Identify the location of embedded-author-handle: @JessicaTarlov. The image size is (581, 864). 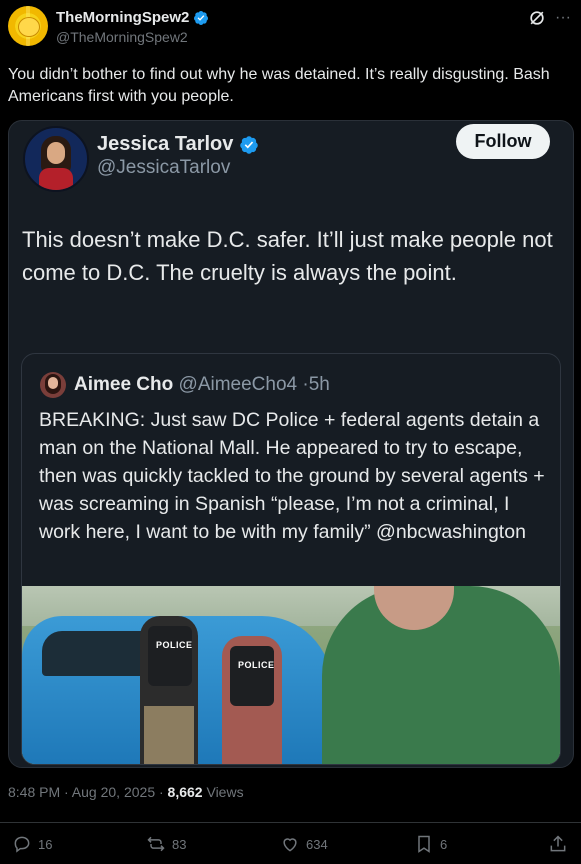
(164, 167).